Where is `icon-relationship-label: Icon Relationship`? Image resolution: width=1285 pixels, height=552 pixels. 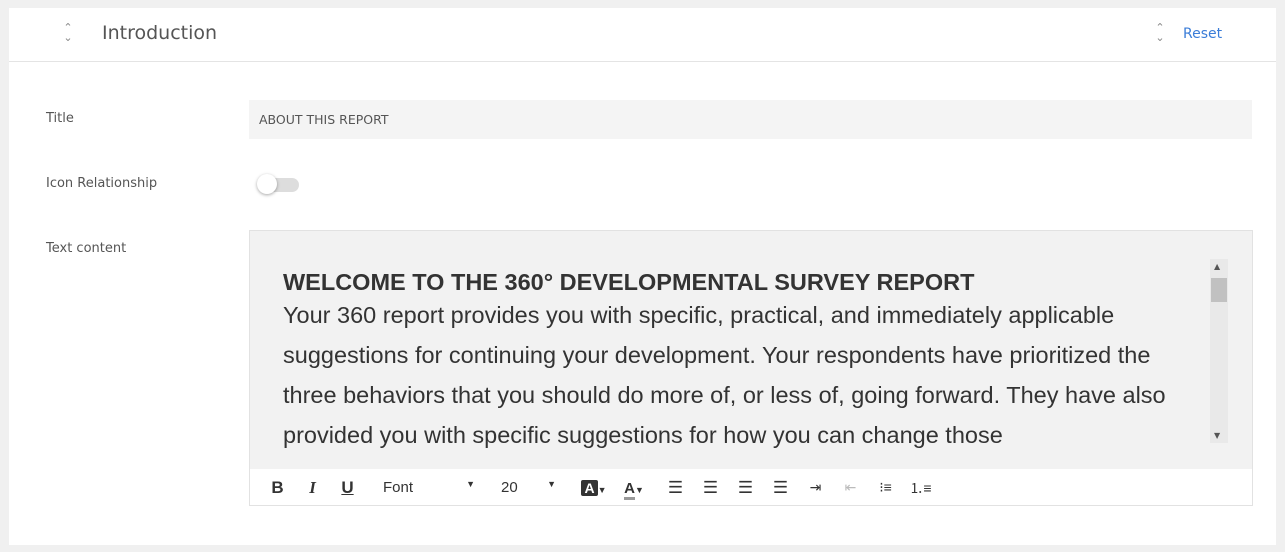 icon-relationship-label: Icon Relationship is located at coordinates (102, 183).